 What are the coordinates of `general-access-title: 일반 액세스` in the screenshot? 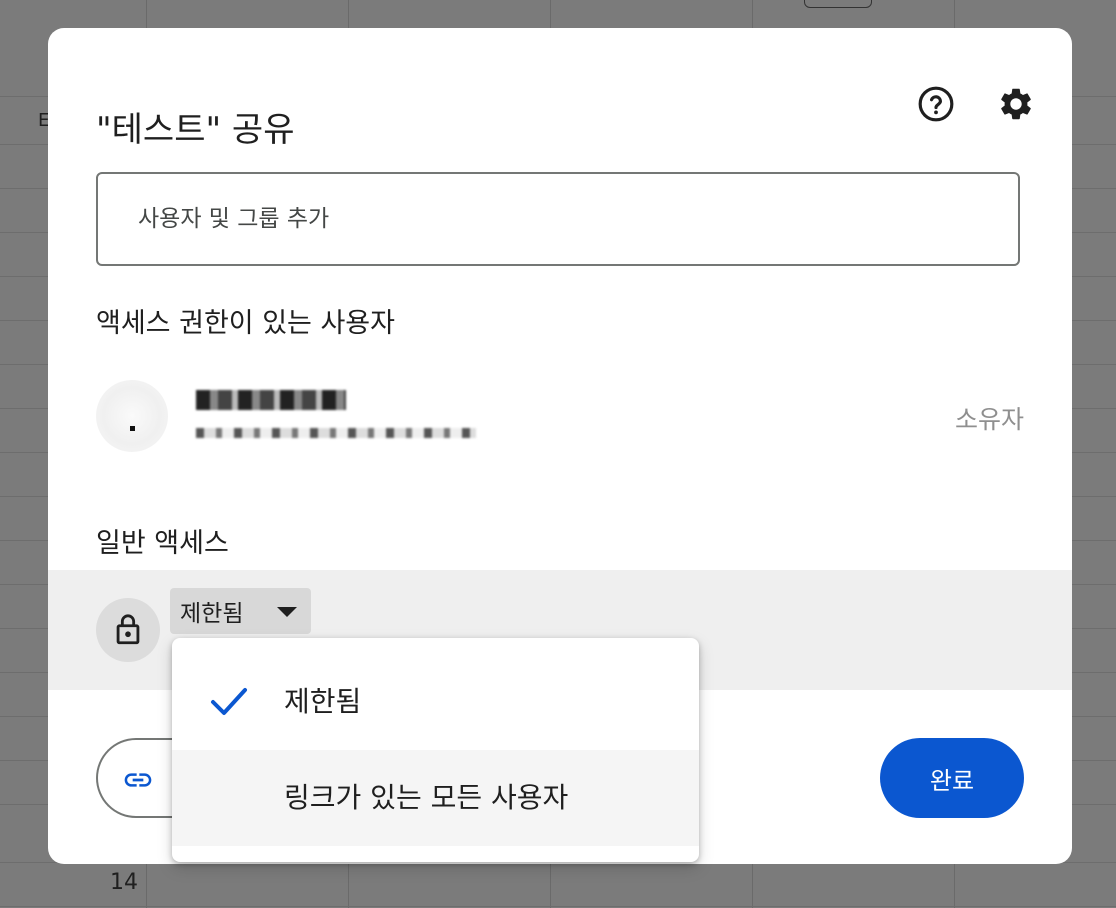 It's located at (162, 543).